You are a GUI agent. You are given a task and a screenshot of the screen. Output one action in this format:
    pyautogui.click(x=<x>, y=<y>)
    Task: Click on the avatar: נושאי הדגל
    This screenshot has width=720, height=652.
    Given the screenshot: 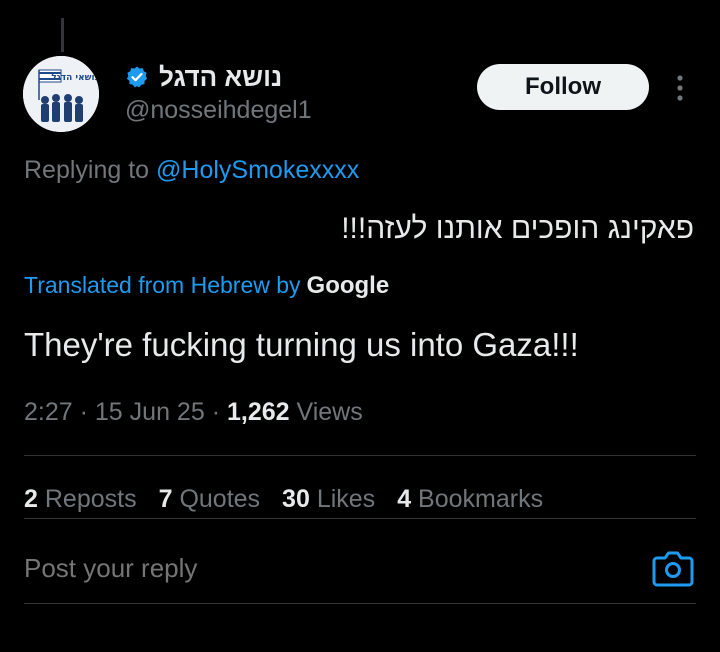 What is the action you would take?
    pyautogui.click(x=61, y=94)
    